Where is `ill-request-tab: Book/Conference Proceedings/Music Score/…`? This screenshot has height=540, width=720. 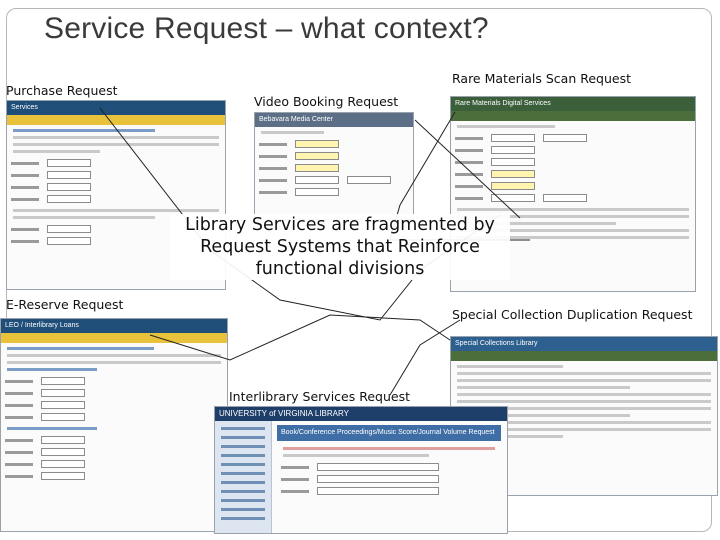 ill-request-tab: Book/Conference Proceedings/Music Score/… is located at coordinates (389, 433).